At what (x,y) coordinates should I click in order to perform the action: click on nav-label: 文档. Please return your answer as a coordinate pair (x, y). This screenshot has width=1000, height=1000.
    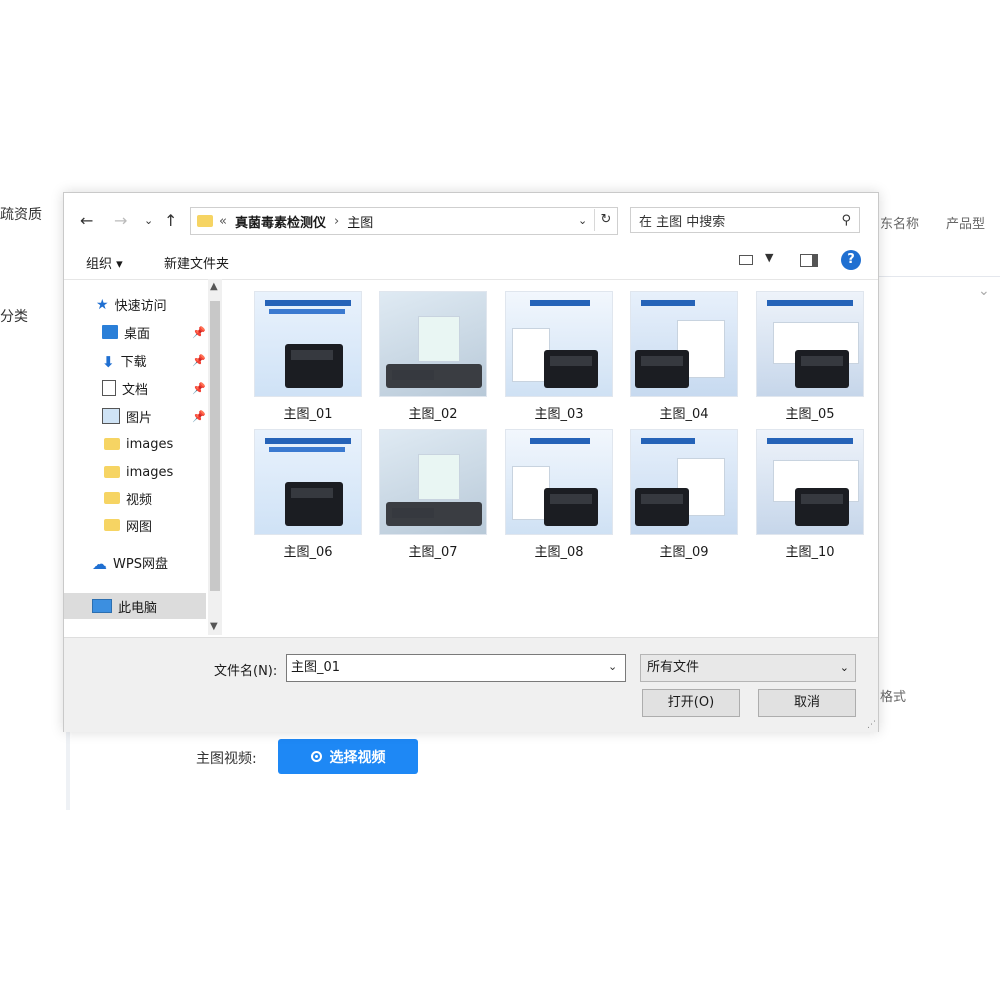
    Looking at the image, I should click on (135, 390).